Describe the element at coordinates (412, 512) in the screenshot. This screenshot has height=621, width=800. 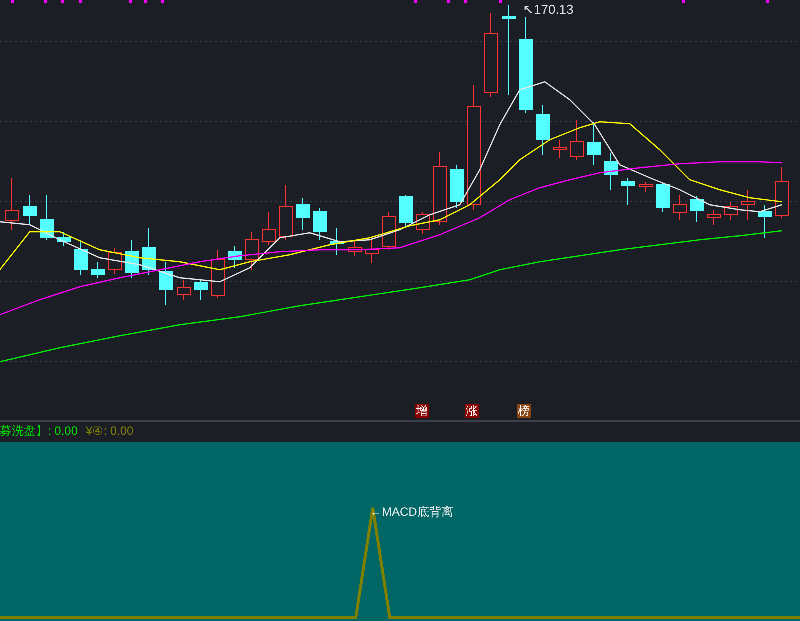
I see `signal-label: ←MACD底背离` at that location.